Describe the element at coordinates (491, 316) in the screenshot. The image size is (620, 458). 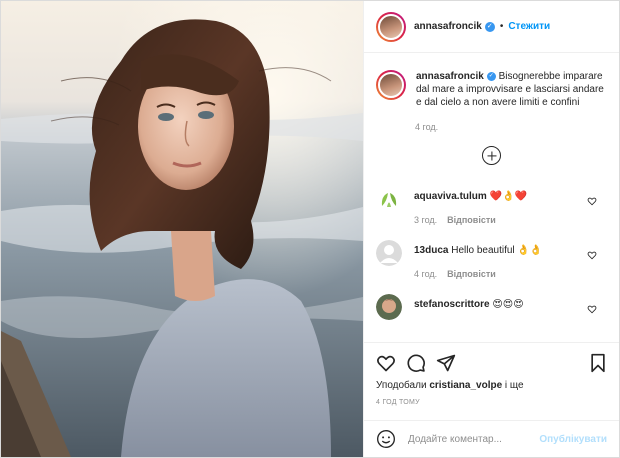
I see `comment-item: stefanoscrittore 😍😍😍` at that location.